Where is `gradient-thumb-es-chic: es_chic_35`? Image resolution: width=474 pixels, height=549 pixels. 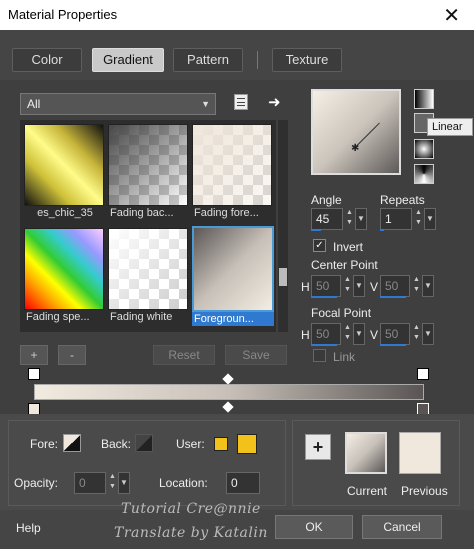
gradient-thumb-es-chic: es_chic_35 is located at coordinates (64, 173).